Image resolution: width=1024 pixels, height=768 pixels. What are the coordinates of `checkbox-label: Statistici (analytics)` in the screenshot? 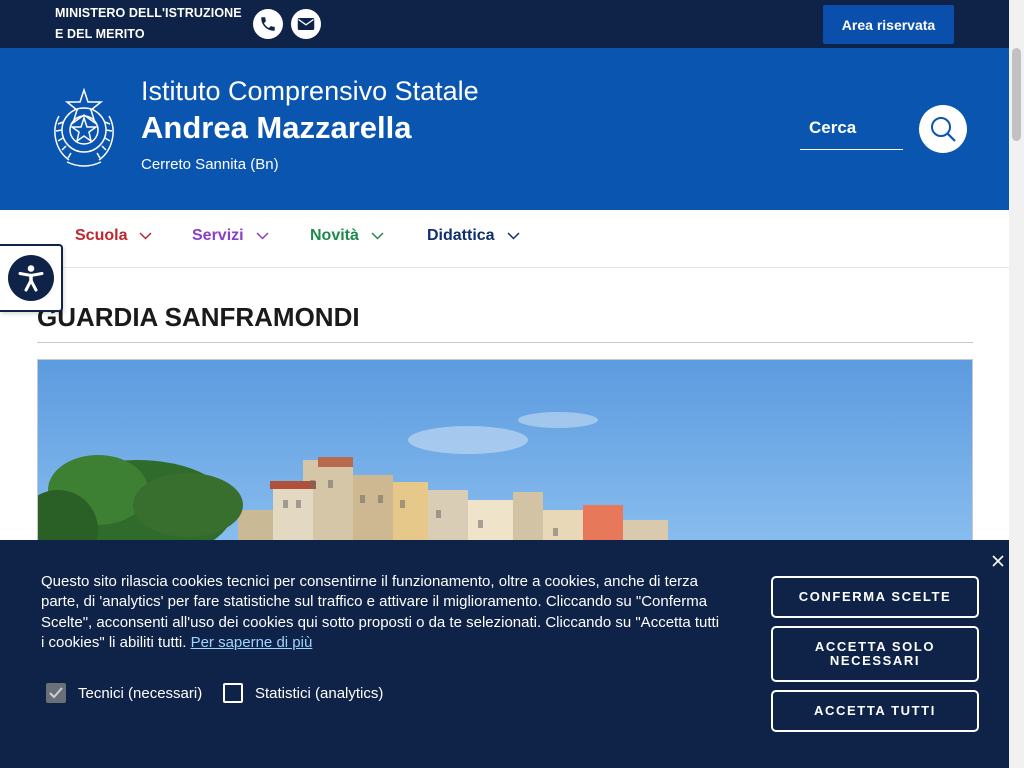 It's located at (319, 693).